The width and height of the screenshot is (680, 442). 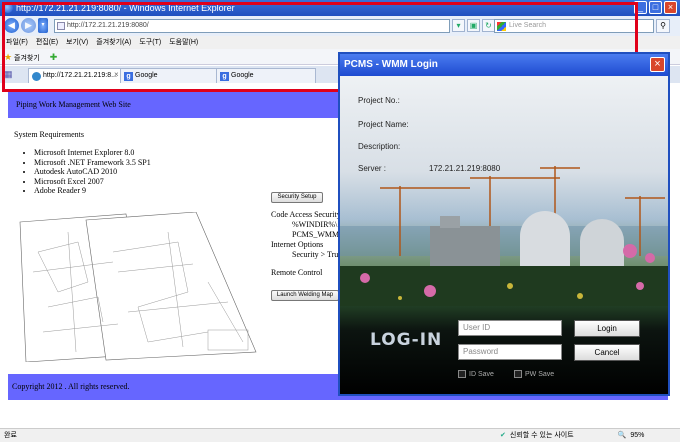 What do you see at coordinates (316, 234) in the screenshot?
I see `pcms-wmm-text: PCMS_WMM` at bounding box center [316, 234].